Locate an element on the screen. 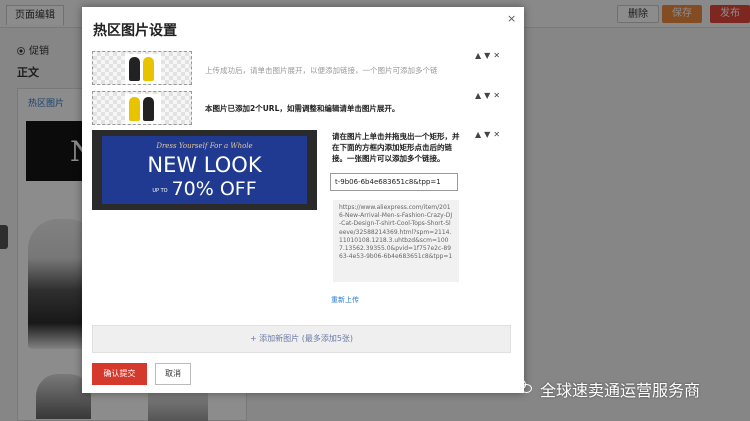 The height and width of the screenshot is (421, 750). link-url-input is located at coordinates (394, 182).